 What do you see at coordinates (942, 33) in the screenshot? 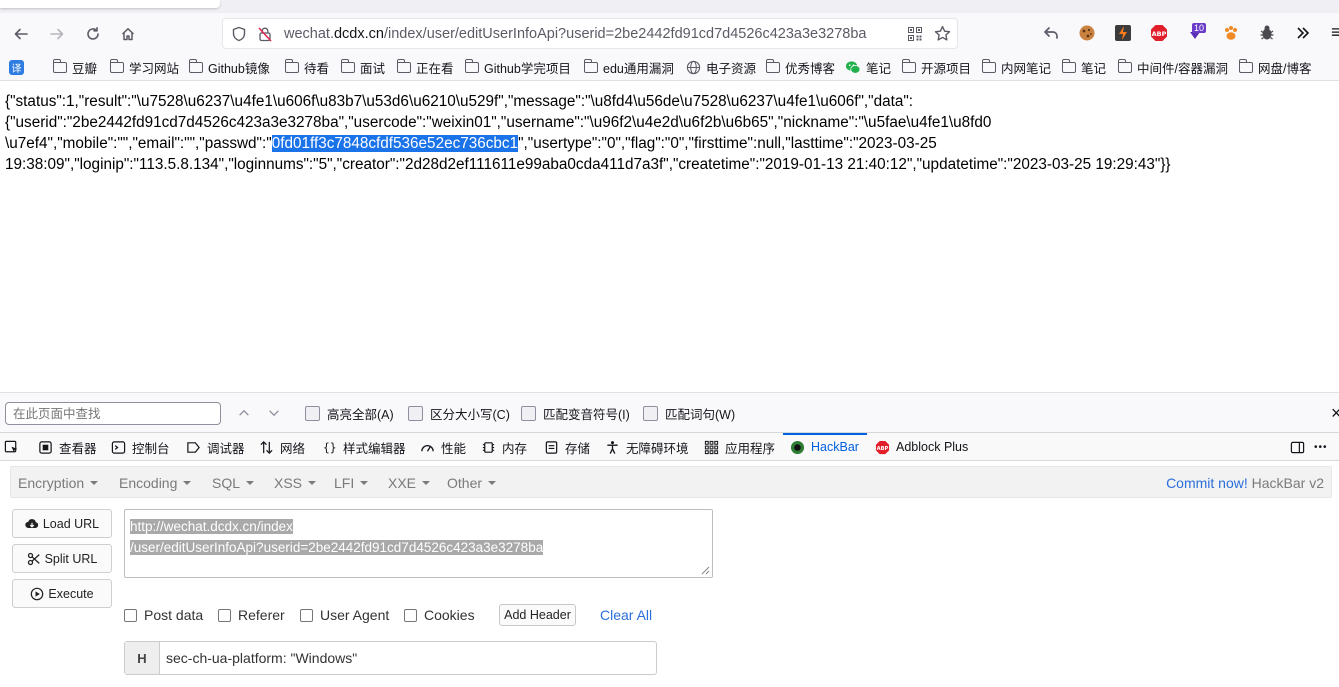
I see `bookmark-star-icon` at bounding box center [942, 33].